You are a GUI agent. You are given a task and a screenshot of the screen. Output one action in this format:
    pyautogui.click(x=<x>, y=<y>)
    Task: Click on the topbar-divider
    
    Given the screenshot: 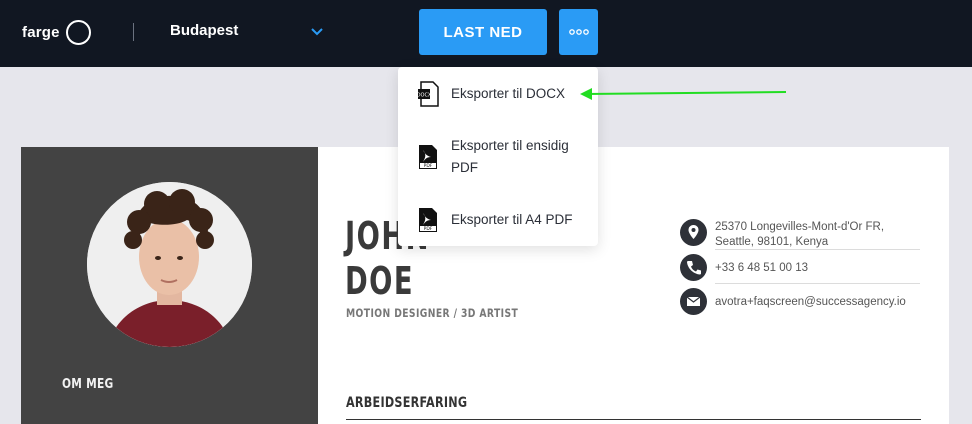 What is the action you would take?
    pyautogui.click(x=133, y=32)
    